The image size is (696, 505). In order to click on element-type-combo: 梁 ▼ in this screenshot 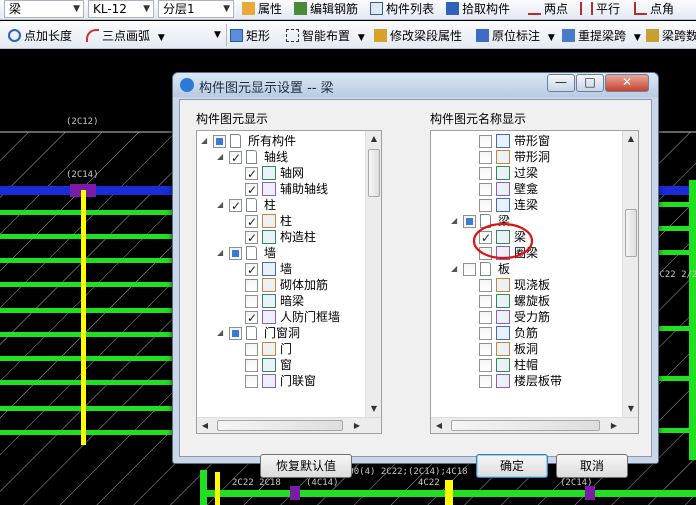, I will do `click(44, 9)`.